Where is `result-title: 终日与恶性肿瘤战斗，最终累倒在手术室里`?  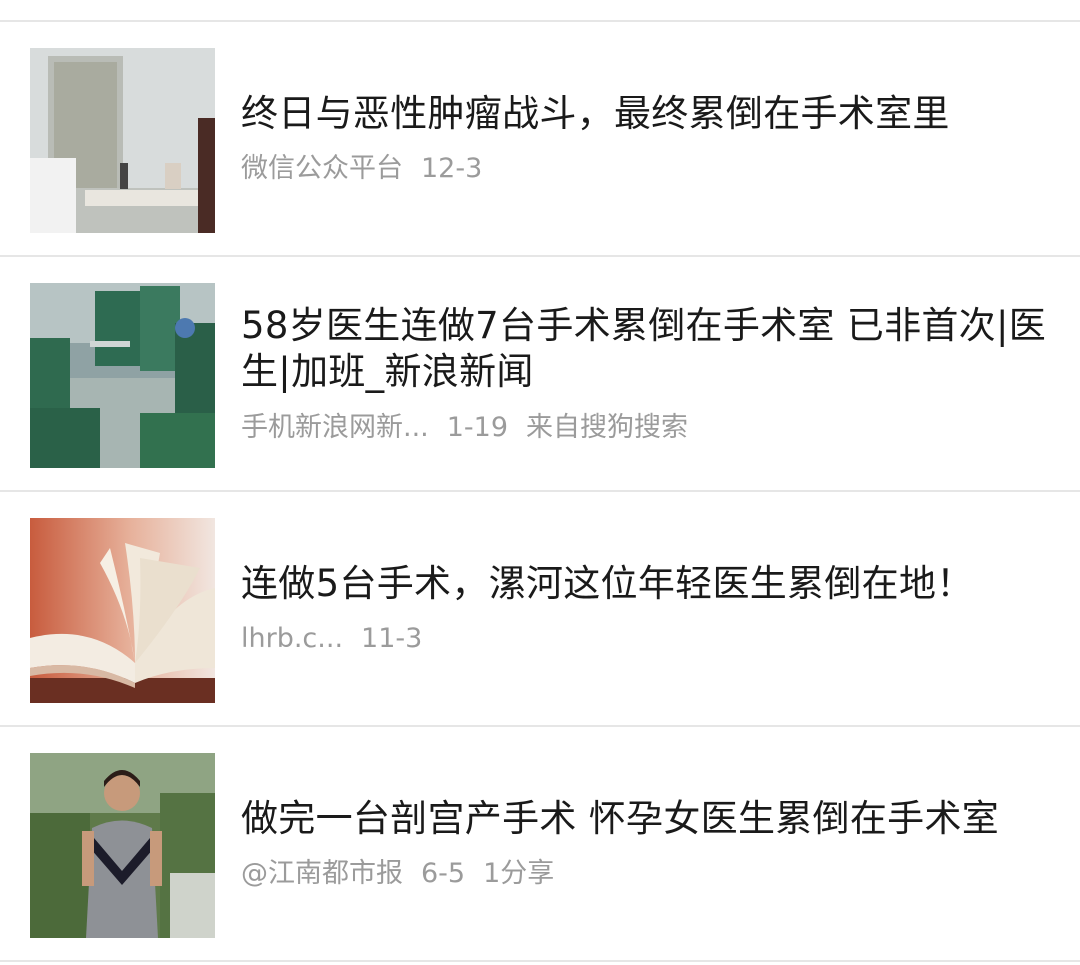
result-title: 终日与恶性肿瘤战斗，最终累倒在手术室里 is located at coordinates (648, 114).